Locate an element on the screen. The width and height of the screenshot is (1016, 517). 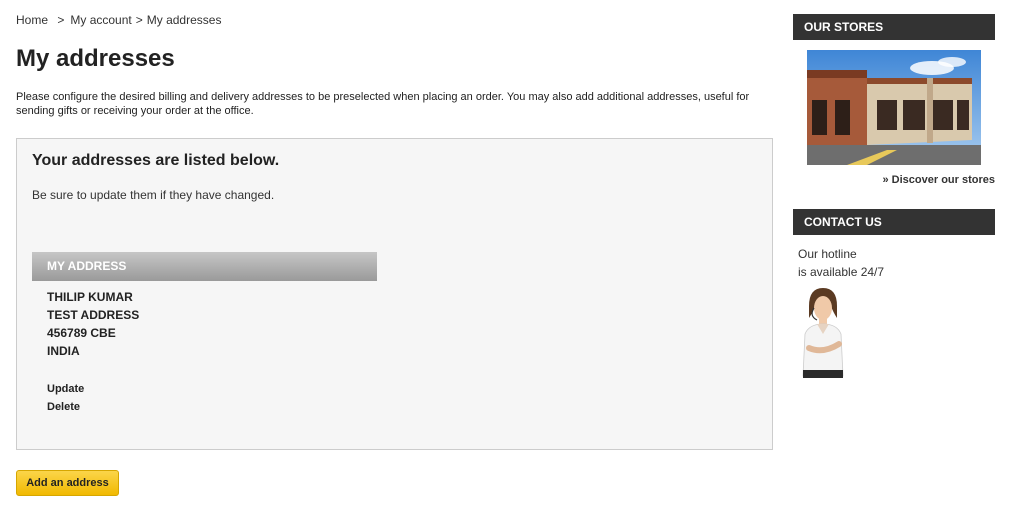
hotline-line2: is available 24/7 is located at coordinates (841, 272).